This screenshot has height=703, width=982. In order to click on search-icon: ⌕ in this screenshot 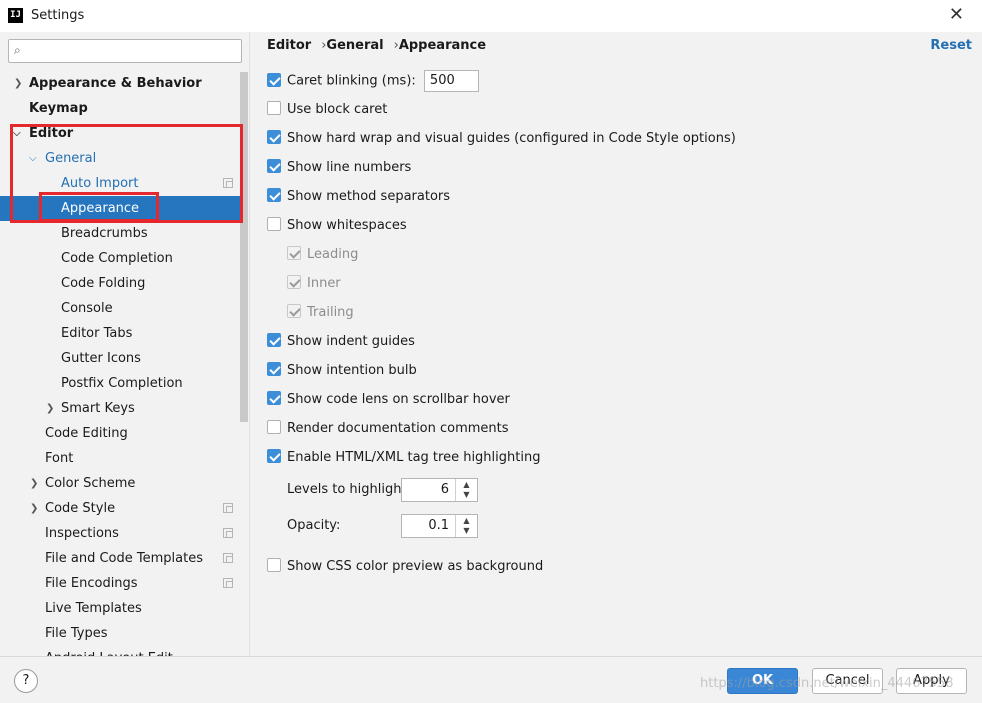, I will do `click(17, 50)`.